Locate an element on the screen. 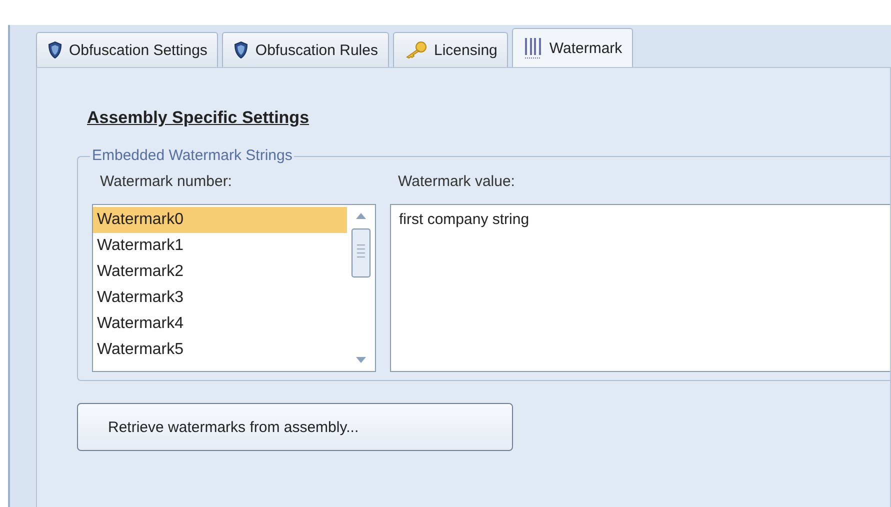 Image resolution: width=891 pixels, height=507 pixels. list-label: Watermark number: is located at coordinates (166, 181).